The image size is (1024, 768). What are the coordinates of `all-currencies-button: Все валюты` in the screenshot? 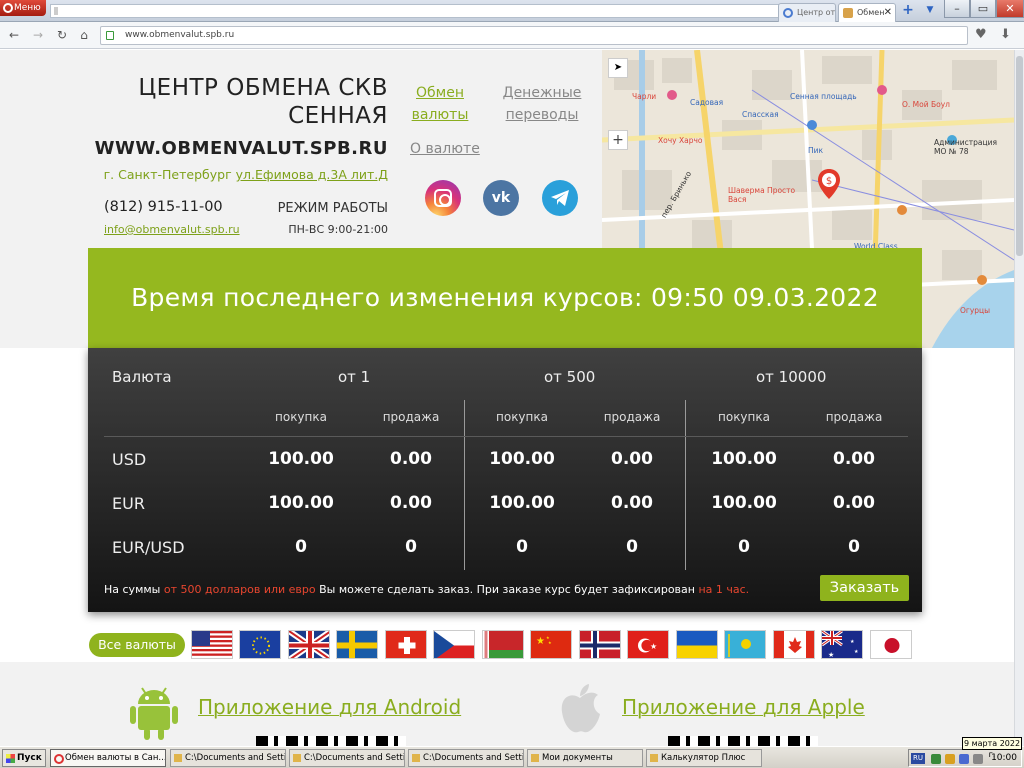 It's located at (137, 645).